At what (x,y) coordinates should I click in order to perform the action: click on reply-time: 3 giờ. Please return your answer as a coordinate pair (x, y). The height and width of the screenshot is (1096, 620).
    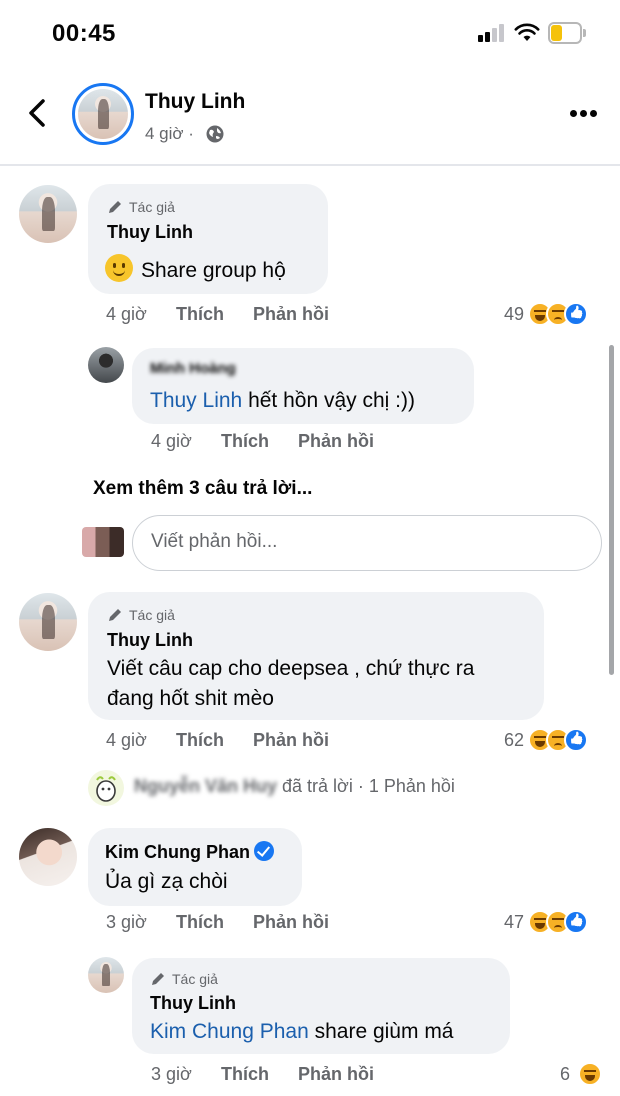
    Looking at the image, I should click on (171, 1074).